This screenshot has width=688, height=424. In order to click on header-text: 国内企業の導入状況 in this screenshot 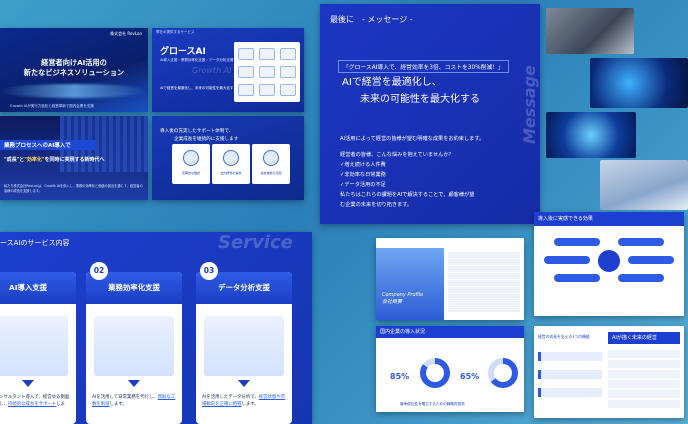, I will do `click(403, 332)`.